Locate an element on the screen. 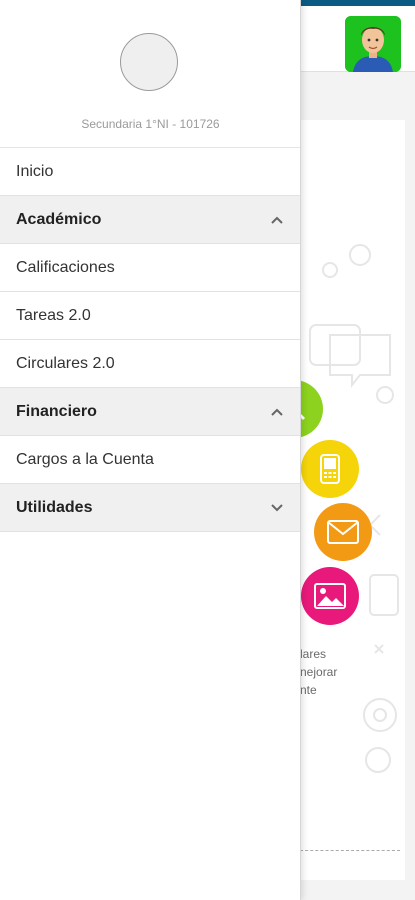 The height and width of the screenshot is (900, 415). menu-item-label: Inicio is located at coordinates (35, 171).